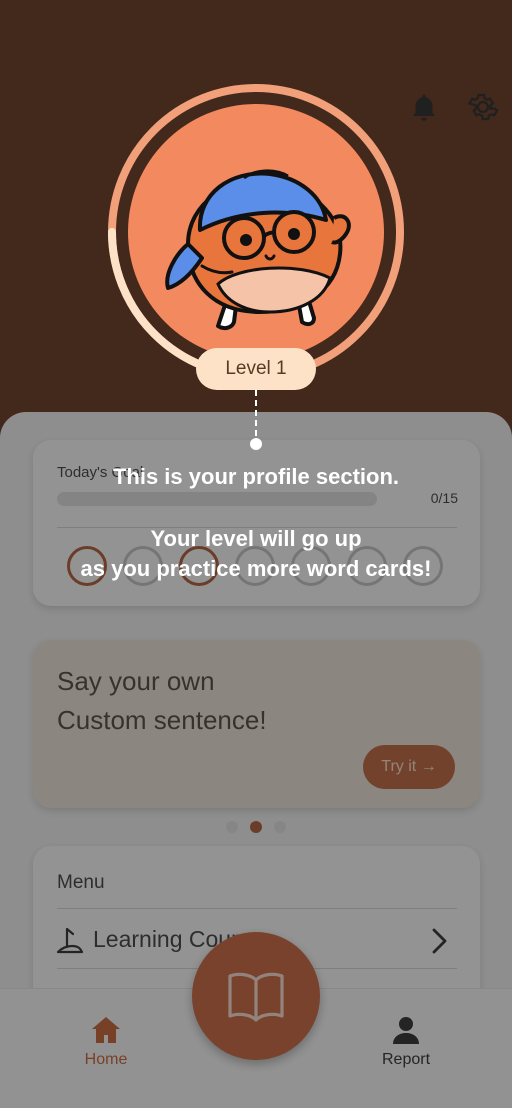  Describe the element at coordinates (136, 681) in the screenshot. I see `promo-line-1: Say your own` at that location.